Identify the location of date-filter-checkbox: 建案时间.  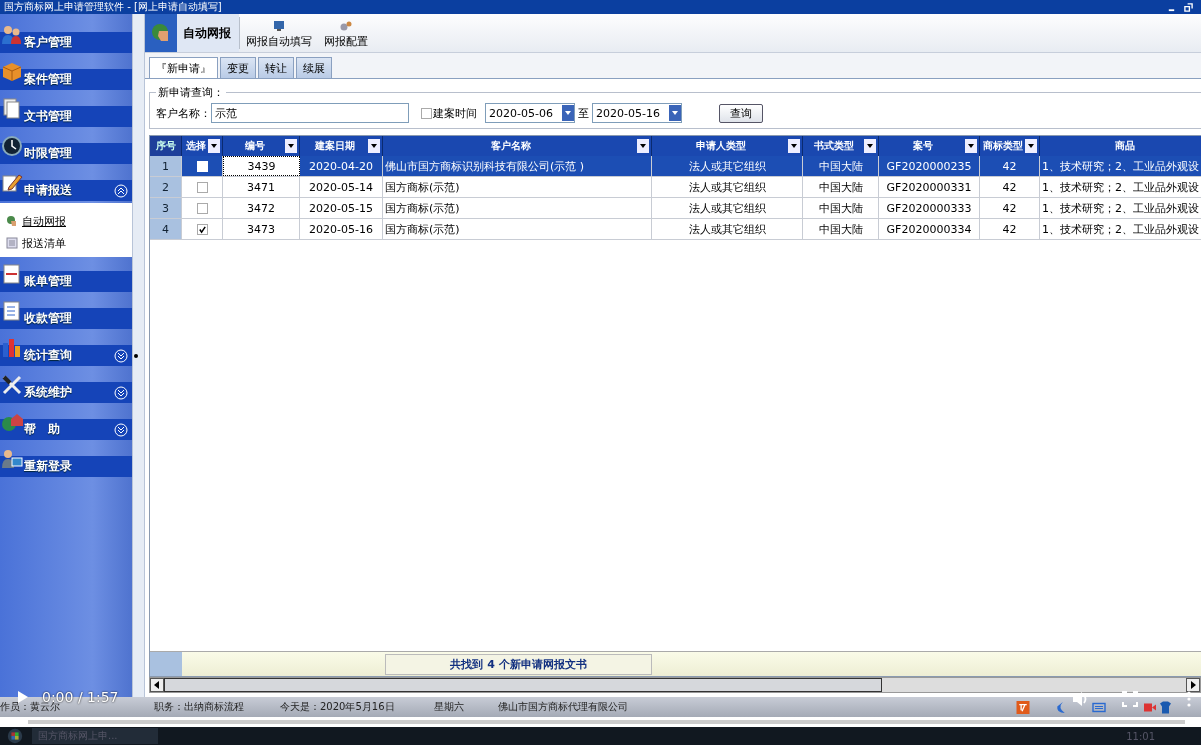
(449, 113).